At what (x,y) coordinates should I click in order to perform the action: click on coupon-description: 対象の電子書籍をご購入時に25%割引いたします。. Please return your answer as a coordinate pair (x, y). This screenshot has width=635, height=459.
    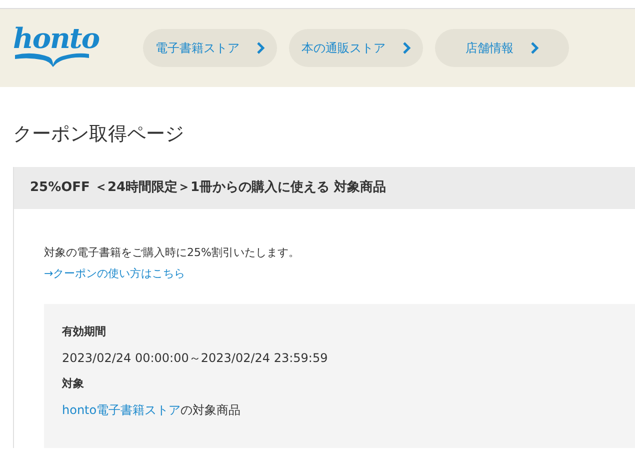
    Looking at the image, I should click on (172, 253).